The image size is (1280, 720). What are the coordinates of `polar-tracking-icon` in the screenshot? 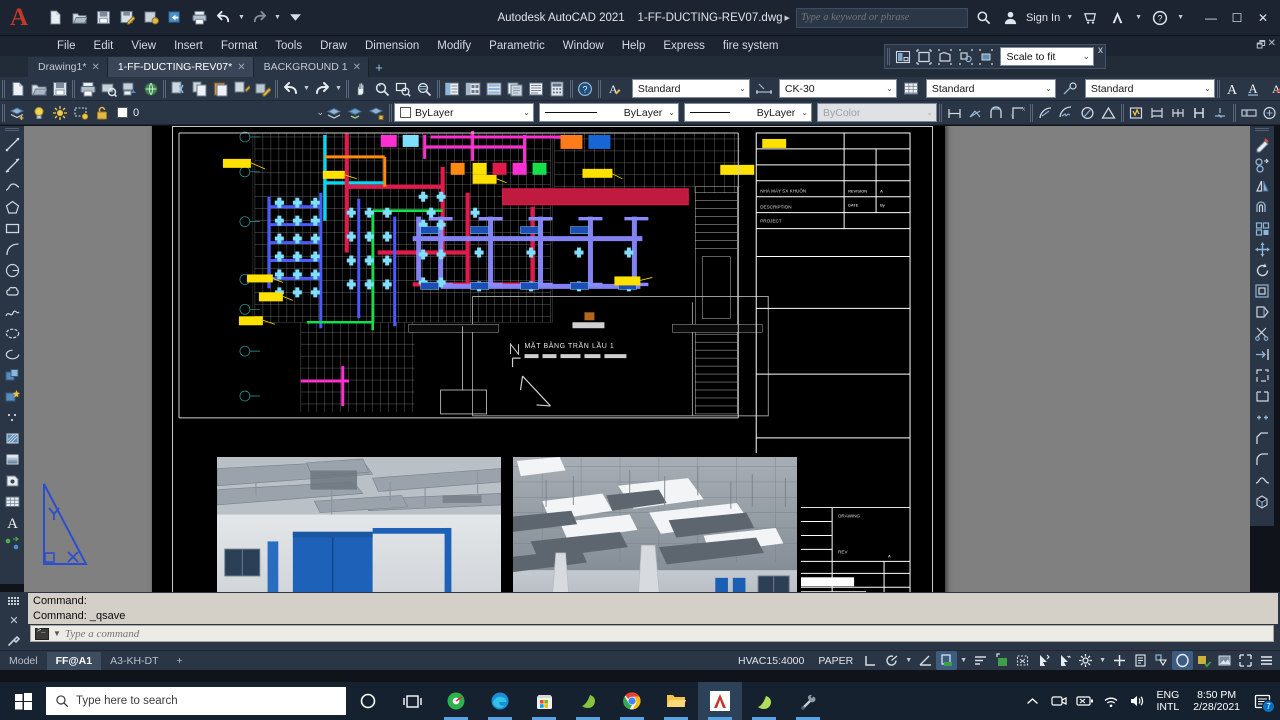 It's located at (891, 660).